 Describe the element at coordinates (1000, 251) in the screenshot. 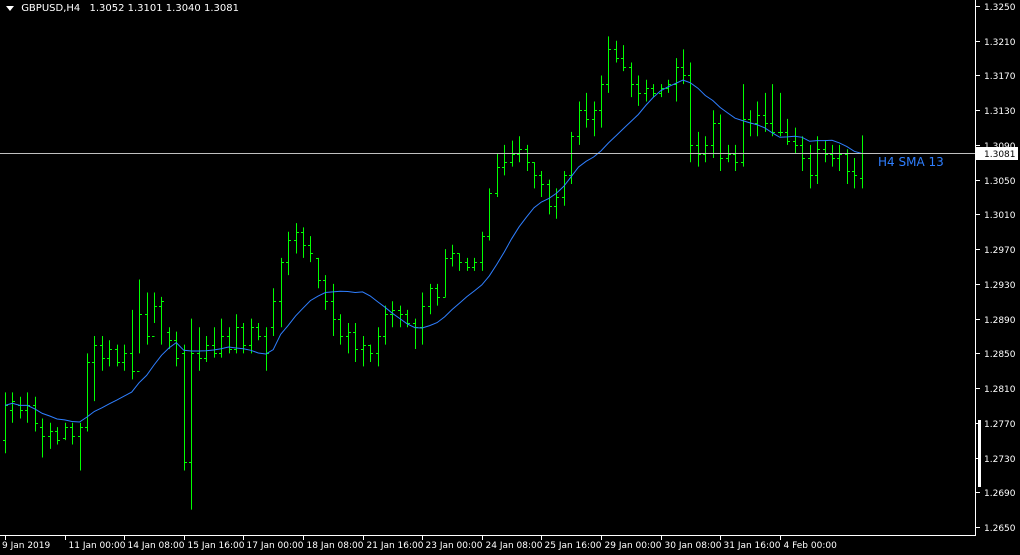

I see `price-tick-label: 1.2970` at that location.